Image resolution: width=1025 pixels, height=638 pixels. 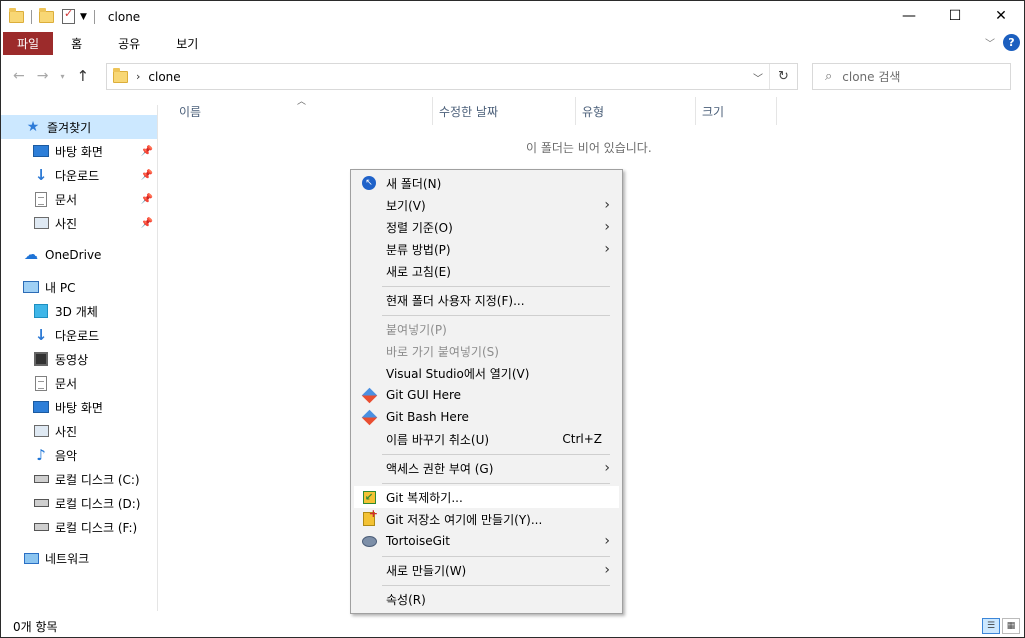 What do you see at coordinates (442, 351) in the screenshot?
I see `menu-item-label: 바로 가기 붙여넣기(S)` at bounding box center [442, 351].